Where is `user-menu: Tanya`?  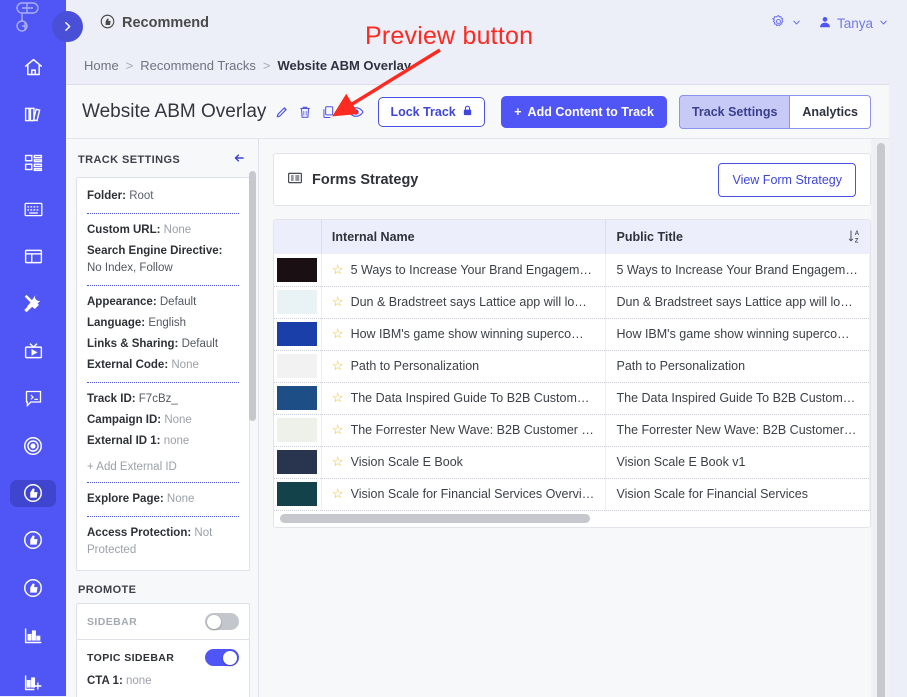
user-menu: Tanya is located at coordinates (853, 23).